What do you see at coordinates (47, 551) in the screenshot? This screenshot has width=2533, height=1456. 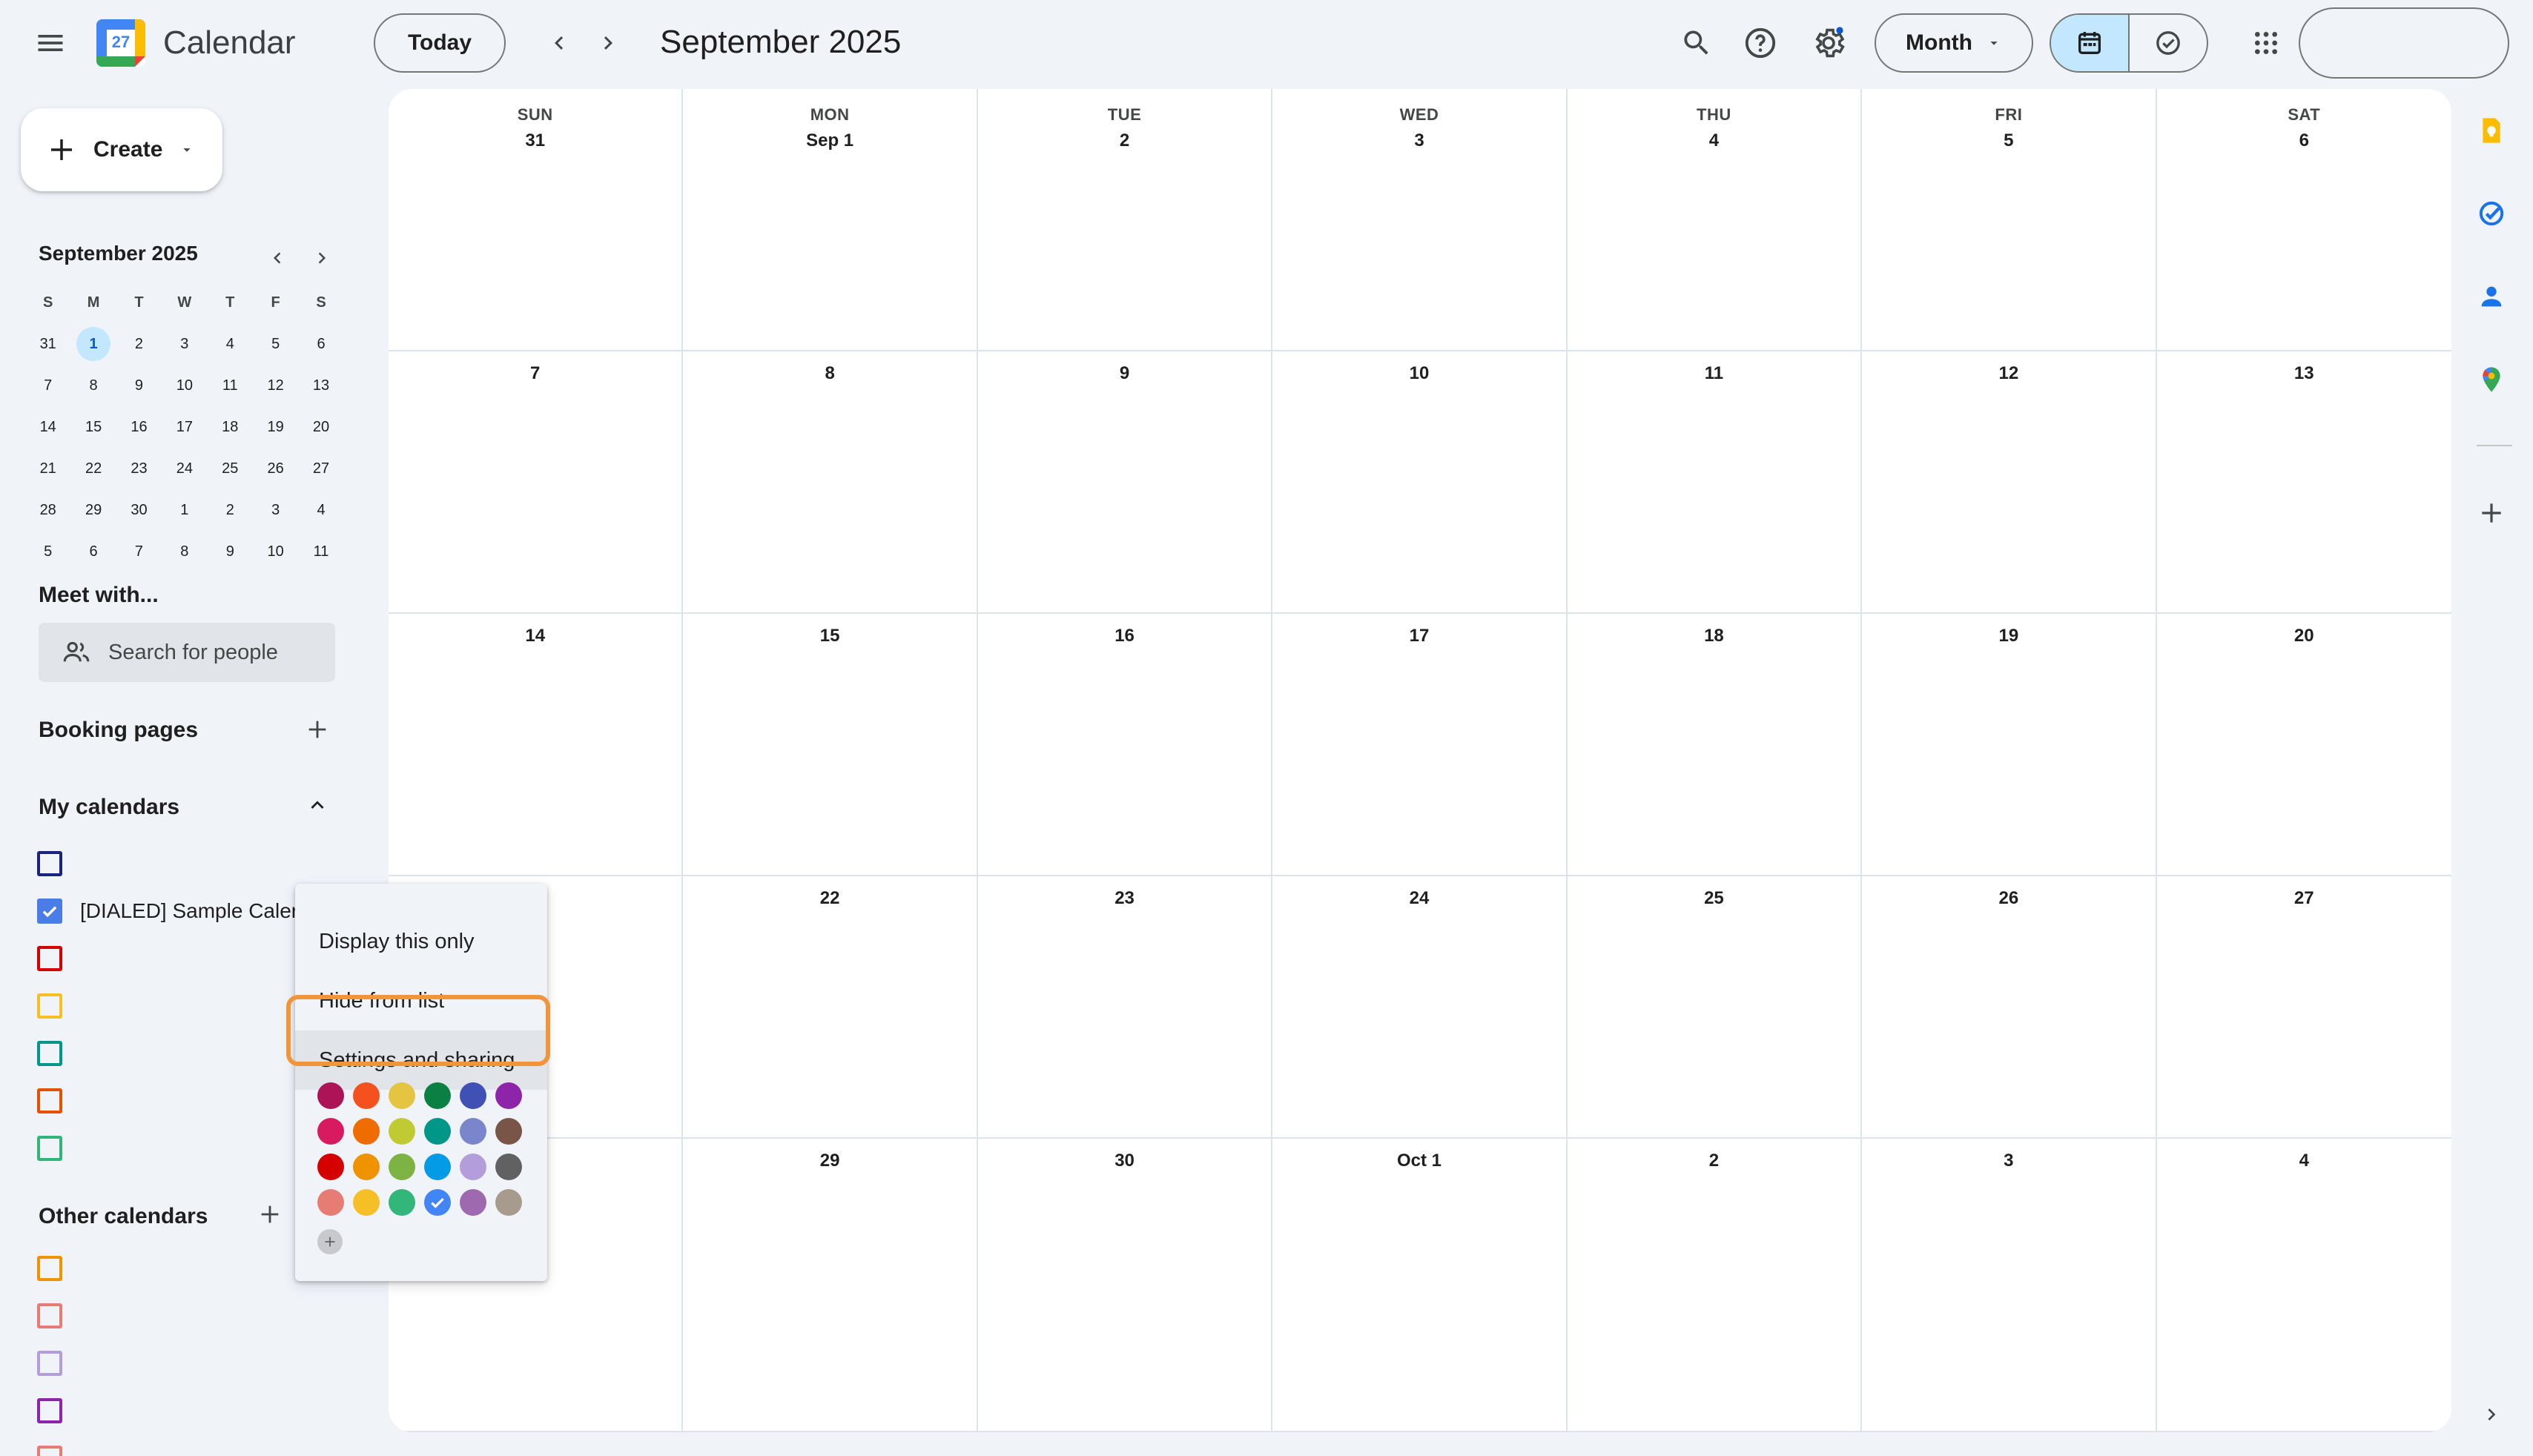 I see `mini-calendar-day: 5` at bounding box center [47, 551].